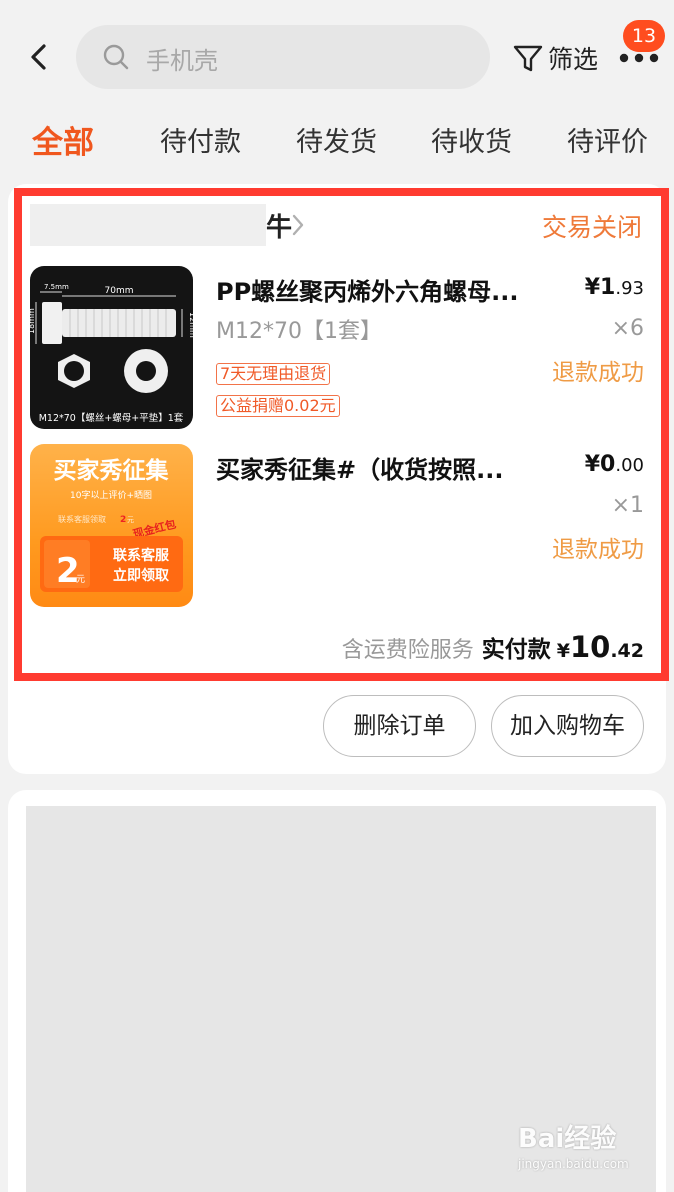  Describe the element at coordinates (283, 57) in the screenshot. I see `search-bar: 手机壳` at that location.